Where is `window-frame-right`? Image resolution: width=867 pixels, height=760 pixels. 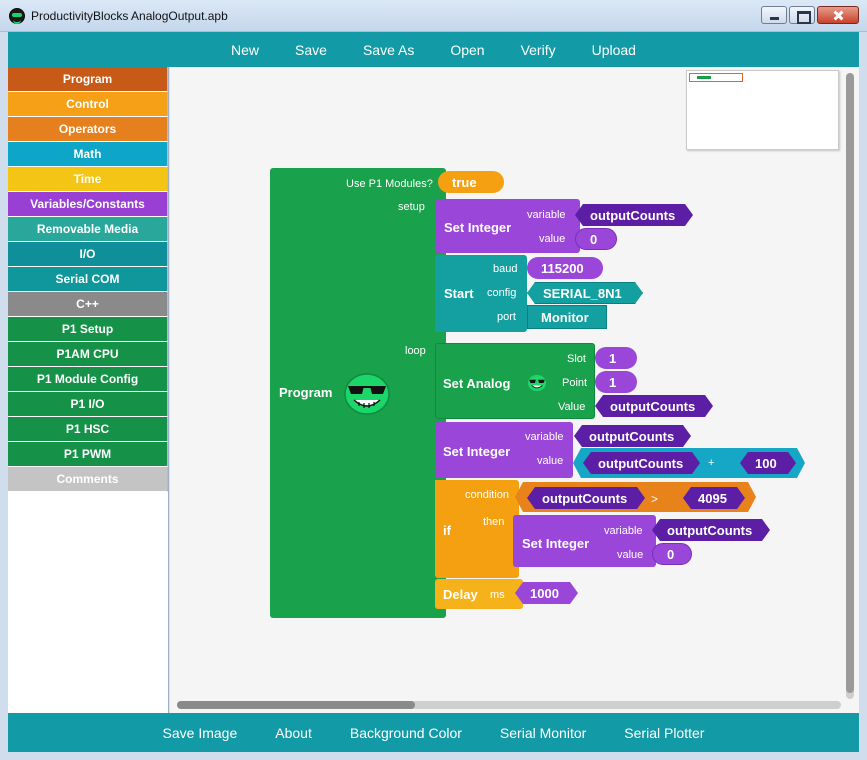 window-frame-right is located at coordinates (863, 396).